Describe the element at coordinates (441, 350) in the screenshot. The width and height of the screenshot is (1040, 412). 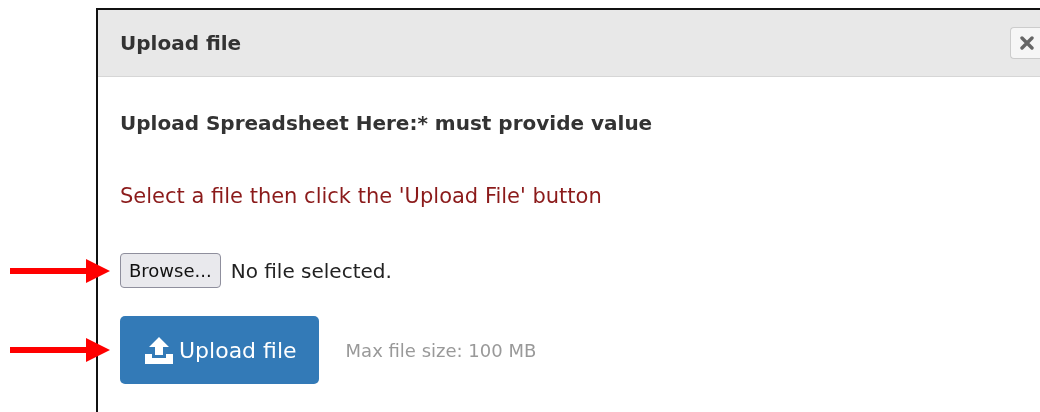
I see `size-hint: Max file size: 100 MB` at that location.